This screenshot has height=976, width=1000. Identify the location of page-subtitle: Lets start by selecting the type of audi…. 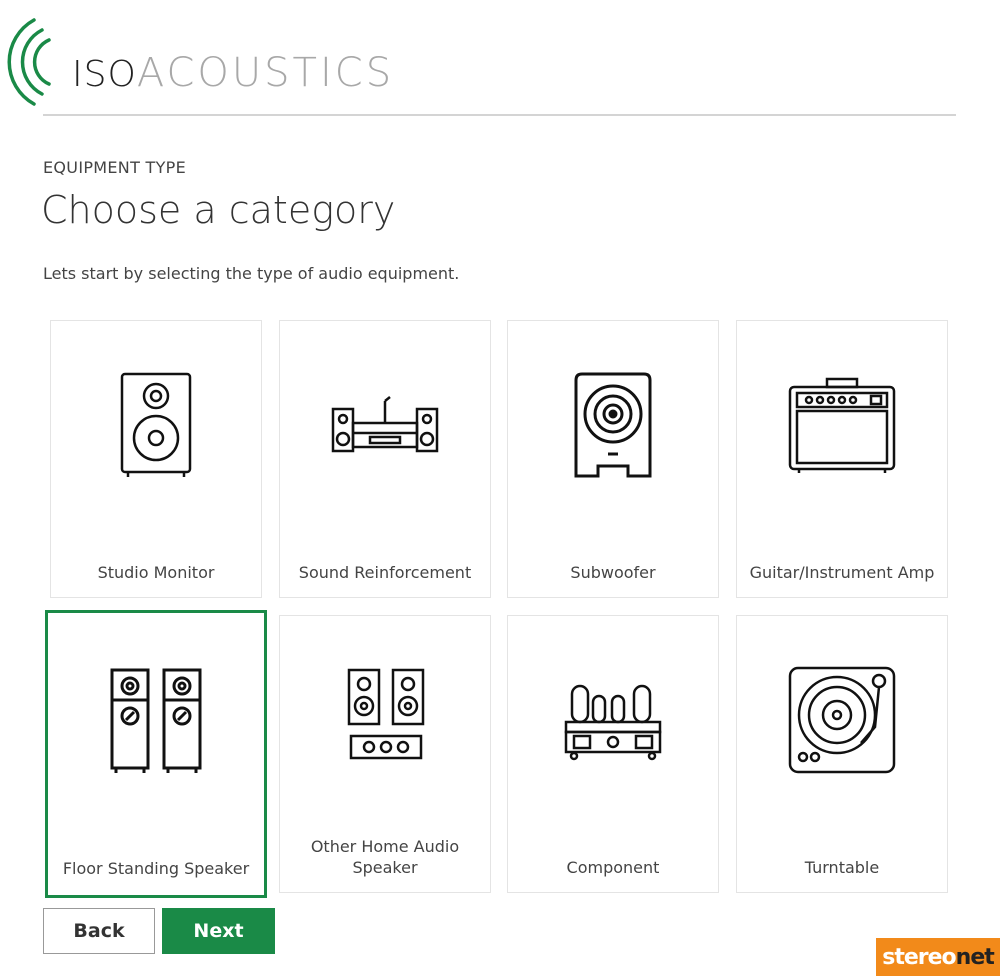
(251, 273).